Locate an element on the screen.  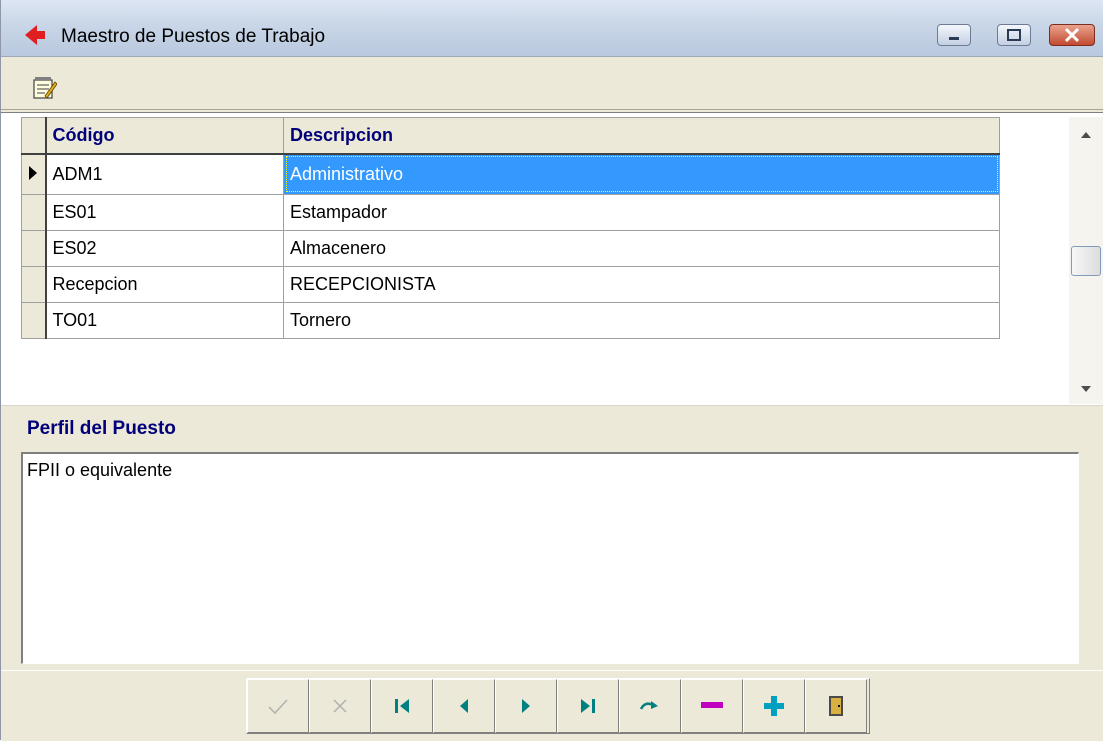
cell-description: RECEPCIONISTA is located at coordinates (641, 284).